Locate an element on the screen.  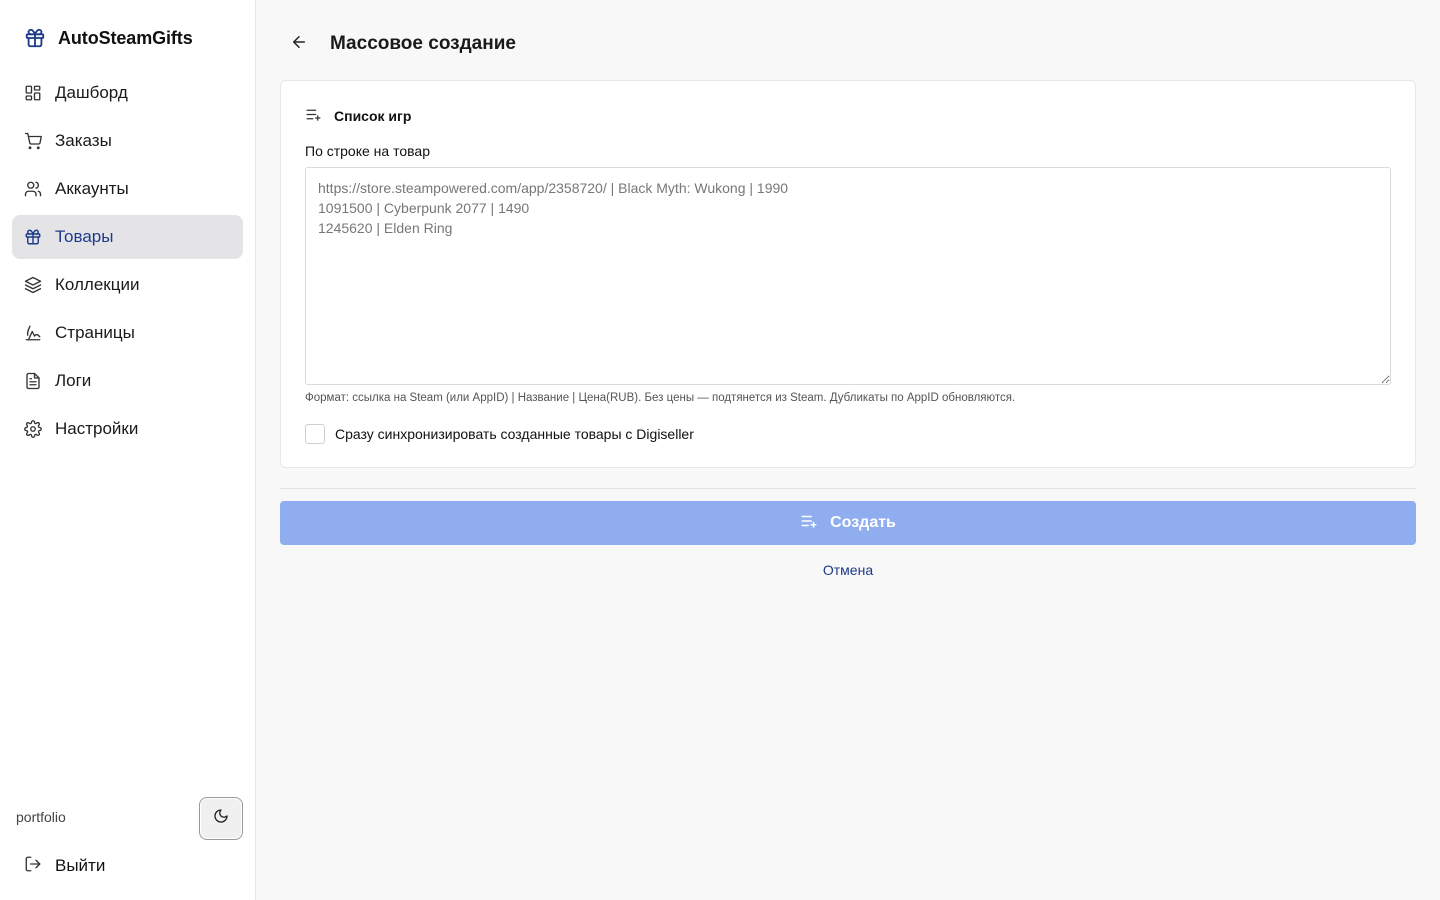
games-field-label: По строке на товар is located at coordinates (367, 151).